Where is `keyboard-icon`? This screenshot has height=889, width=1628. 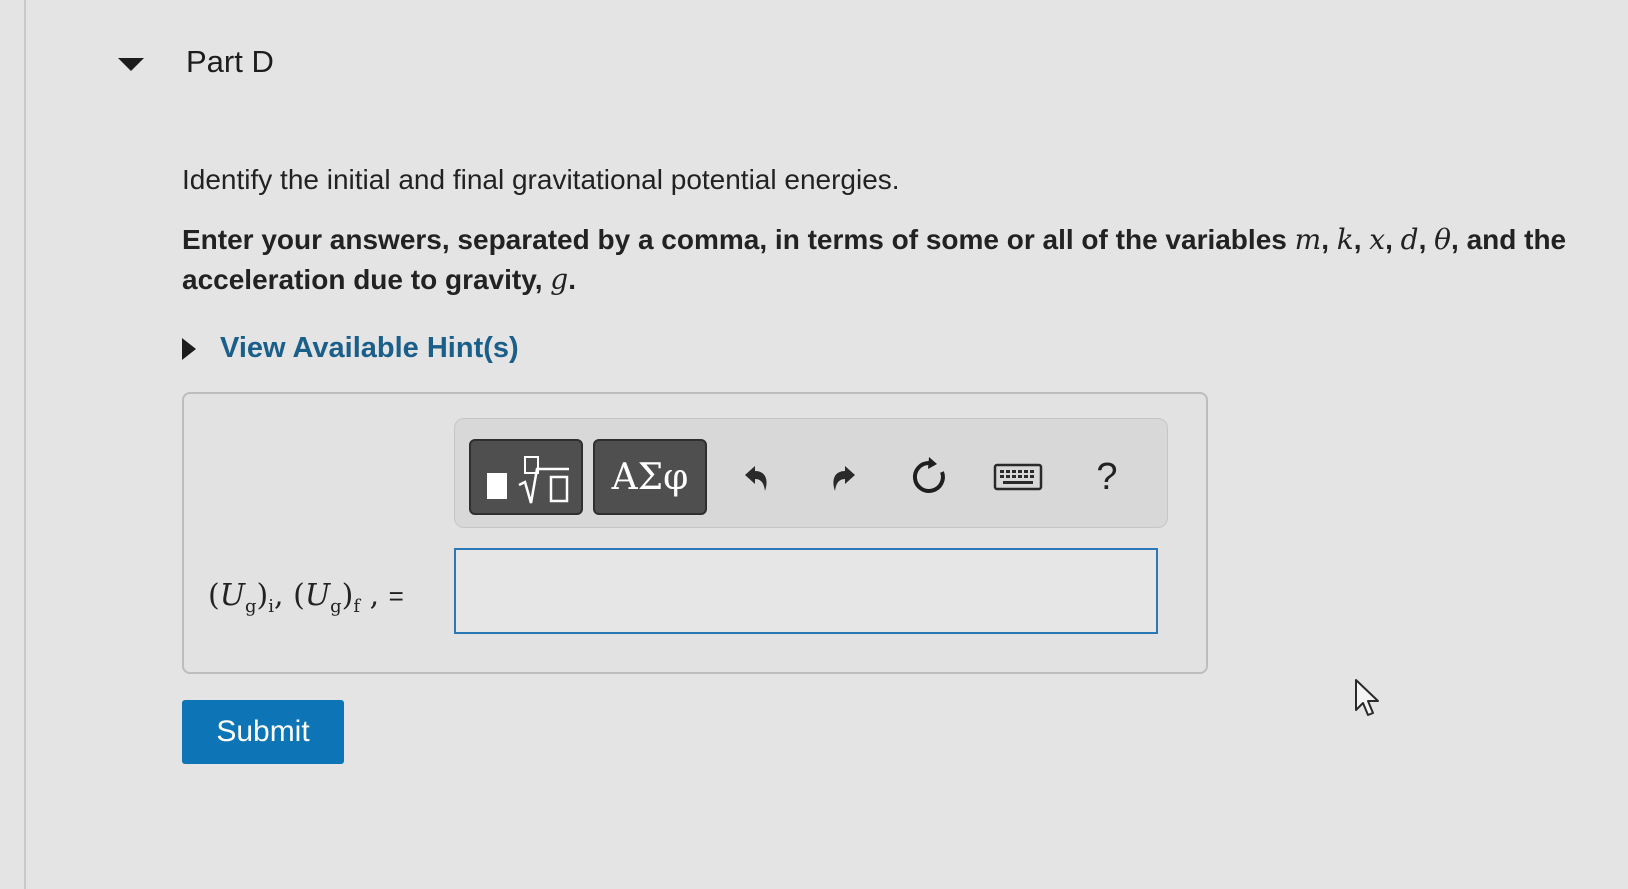 keyboard-icon is located at coordinates (1018, 477).